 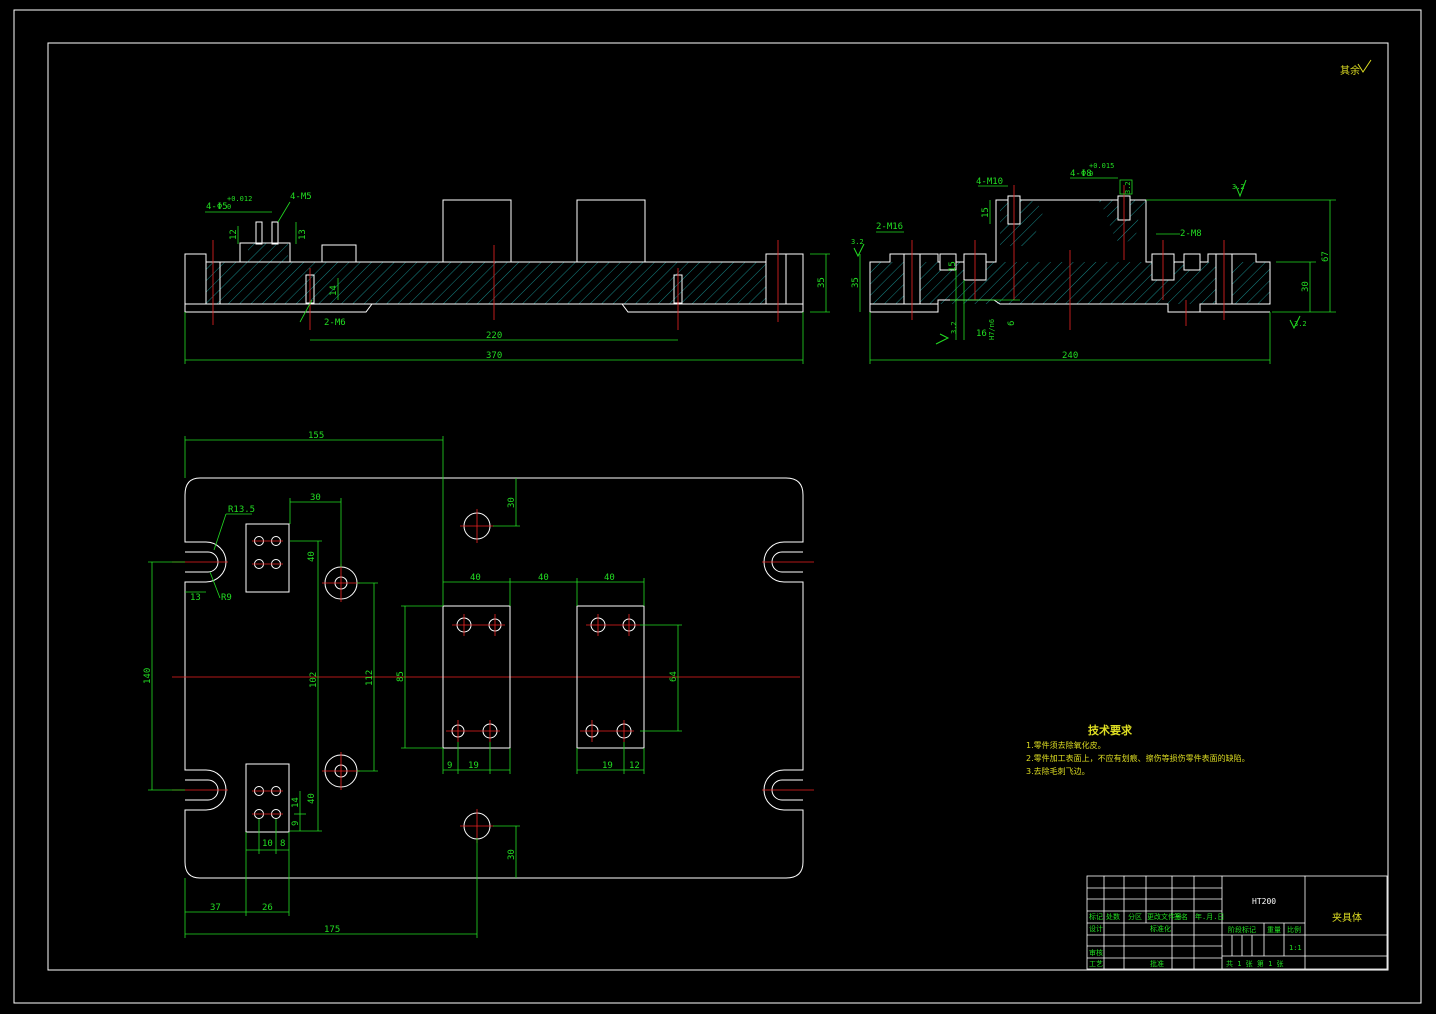 What do you see at coordinates (148, 676) in the screenshot?
I see `top-dim-140: 140` at bounding box center [148, 676].